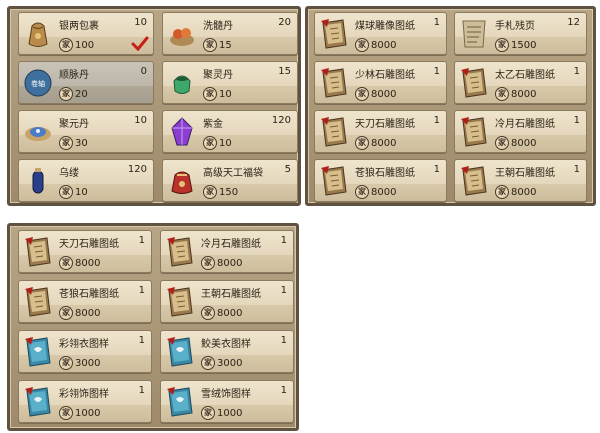 The image size is (600, 433). What do you see at coordinates (227, 351) in the screenshot?
I see `shop-item-card: 鲛美衣图样 1 家 3000` at bounding box center [227, 351].